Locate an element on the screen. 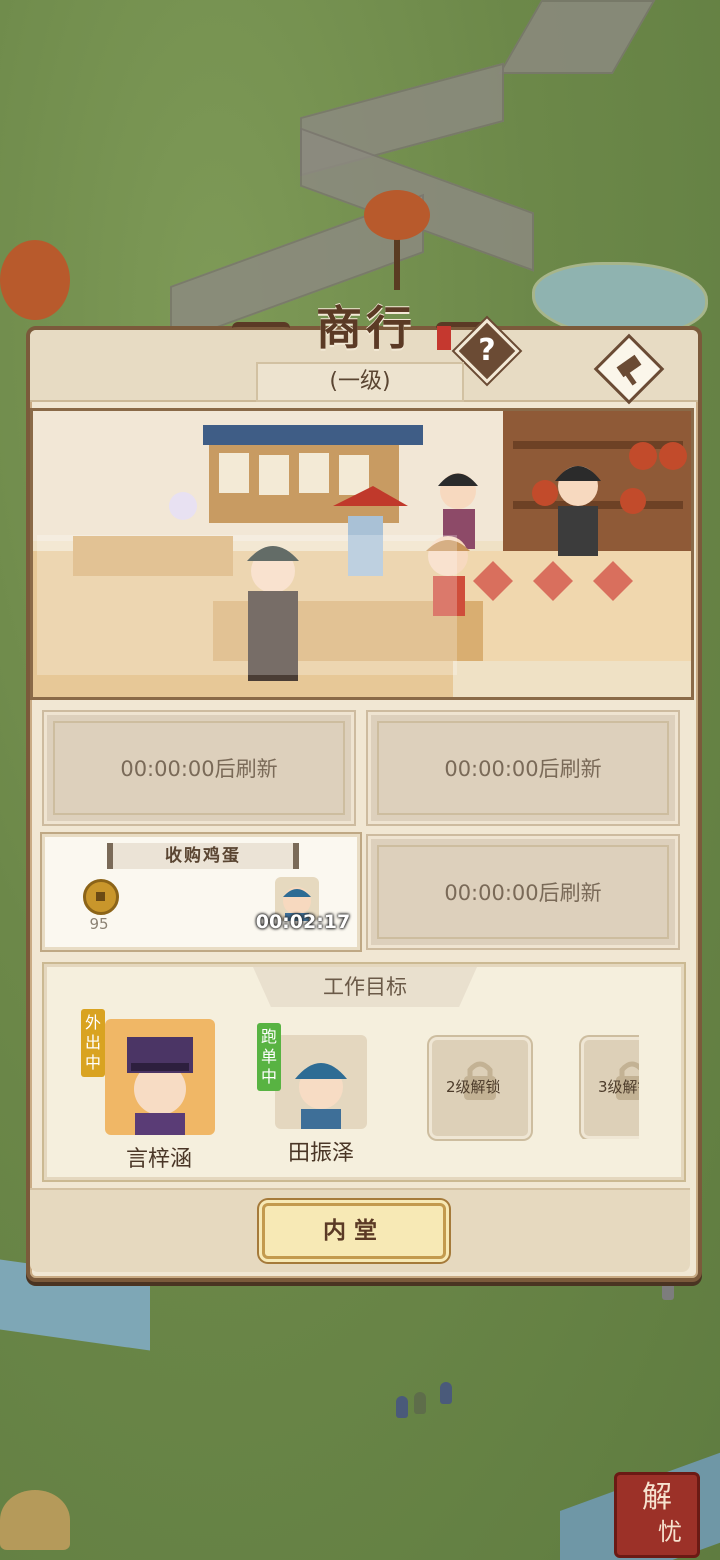 This screenshot has height=1560, width=720. worker-name: 田振泽 is located at coordinates (320, 1153).